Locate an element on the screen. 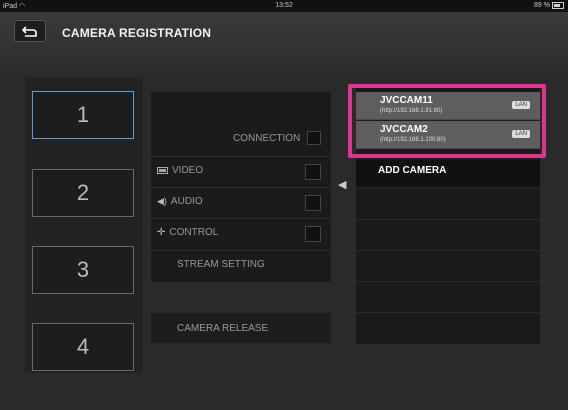 This screenshot has width=568, height=410. audio-label: AUDIO is located at coordinates (186, 201).